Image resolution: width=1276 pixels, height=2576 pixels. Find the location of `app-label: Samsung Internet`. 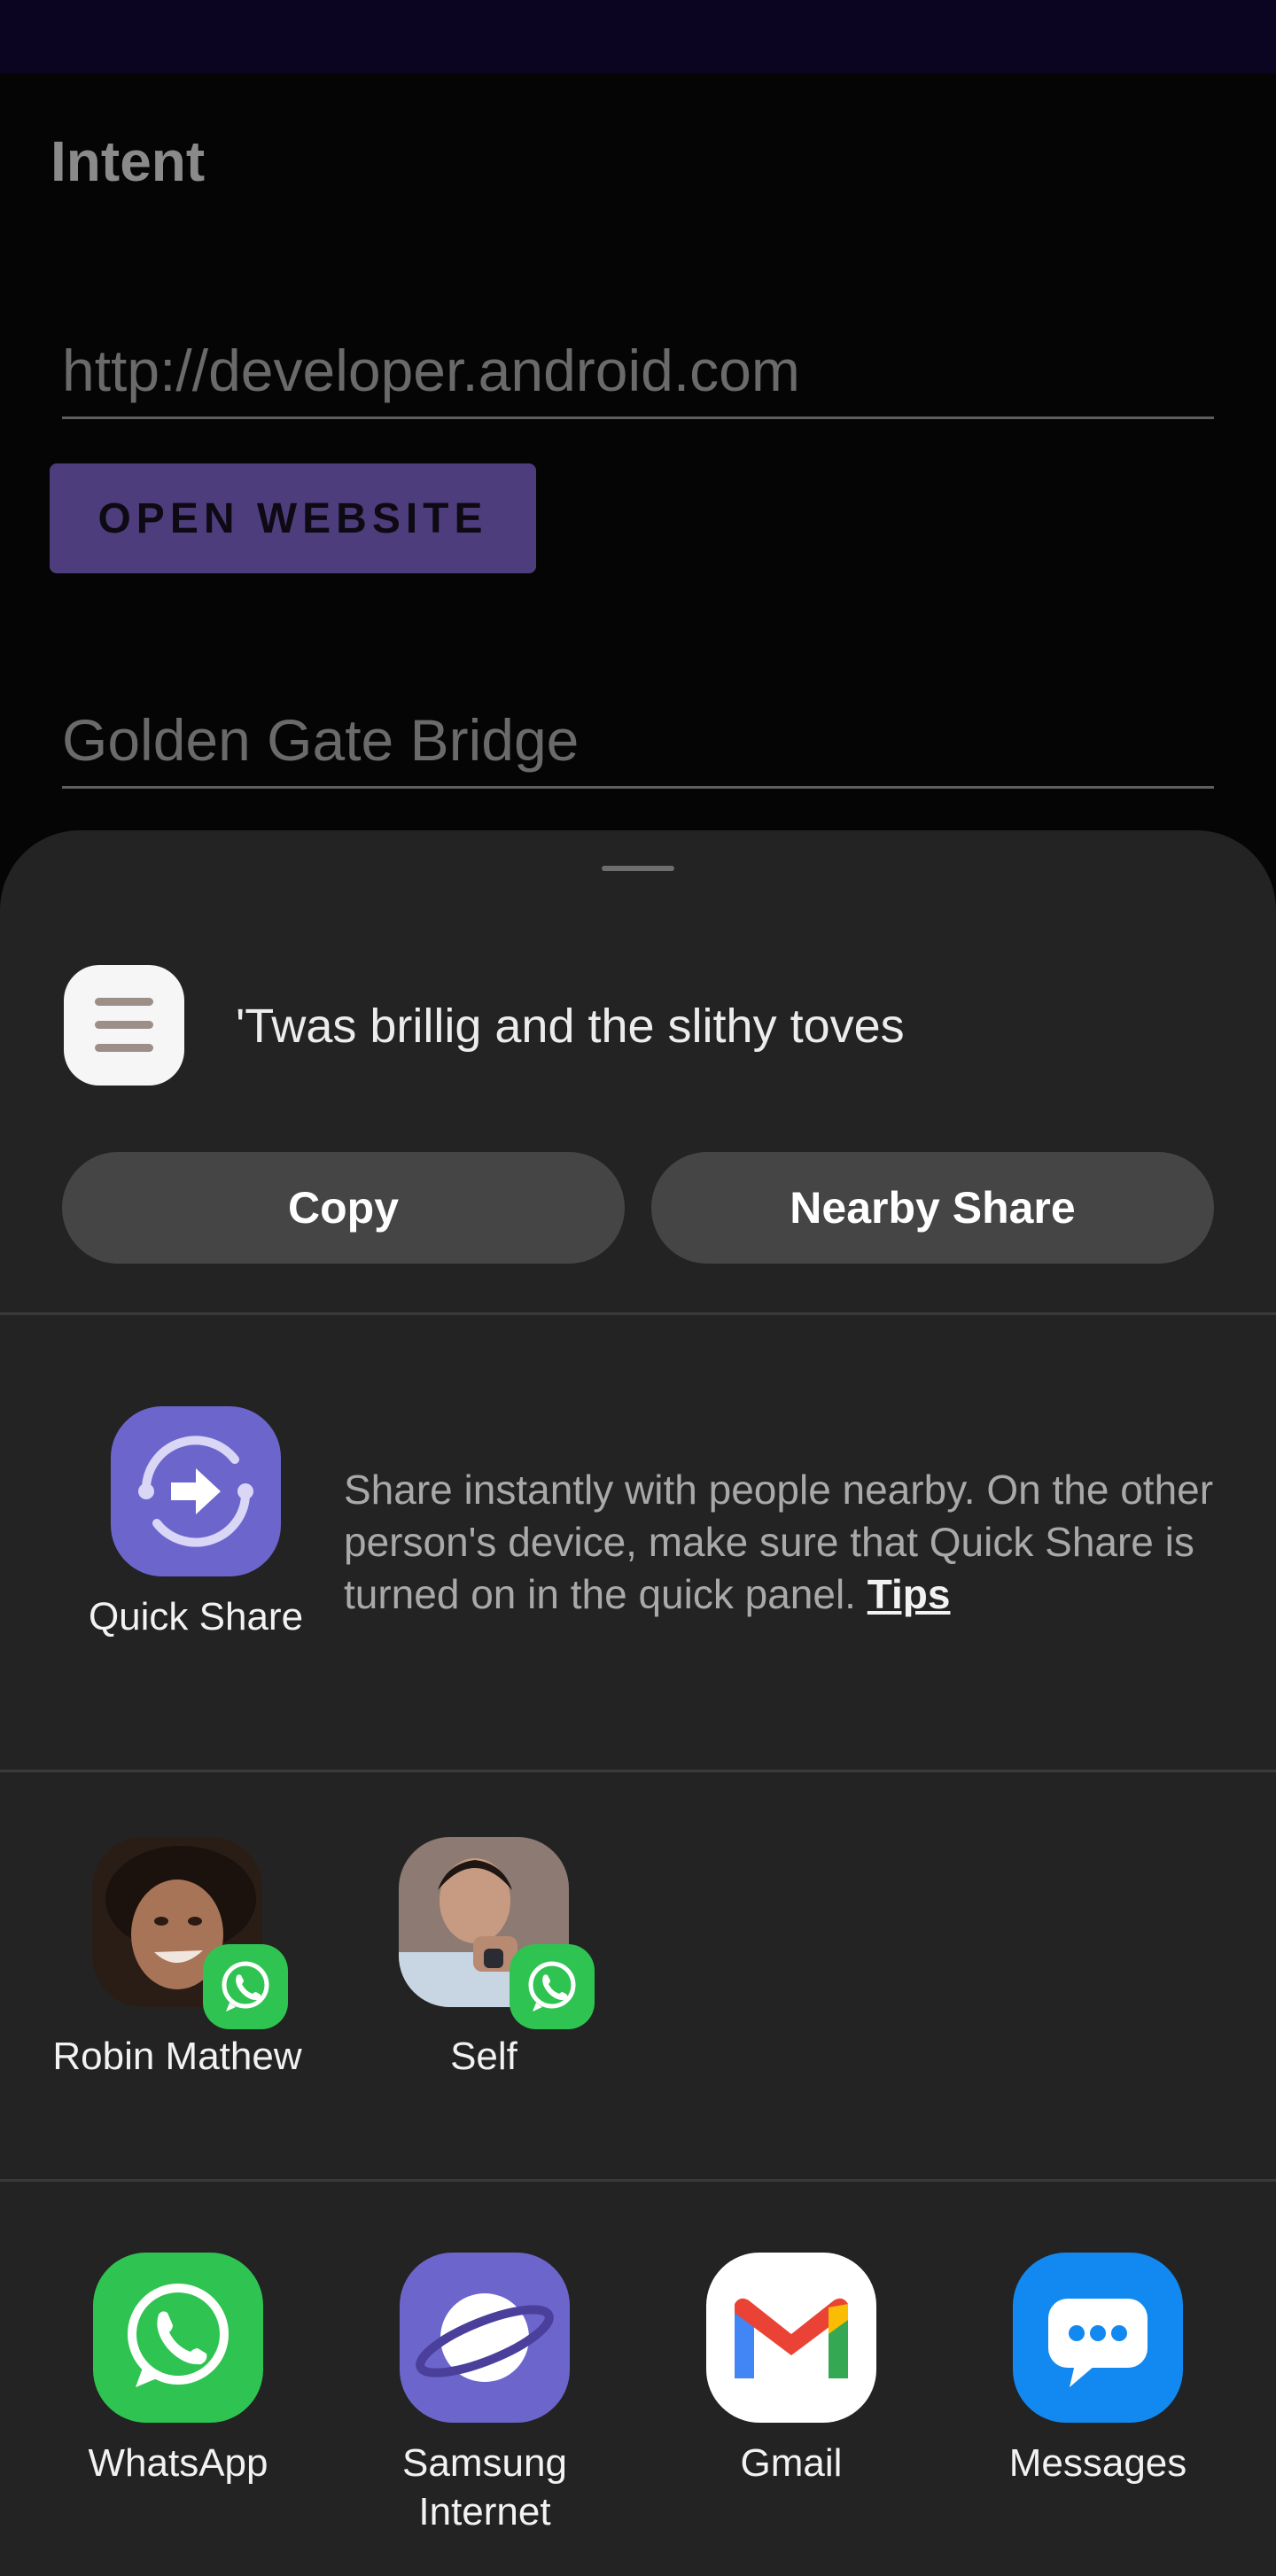

app-label: Samsung Internet is located at coordinates (484, 2487).